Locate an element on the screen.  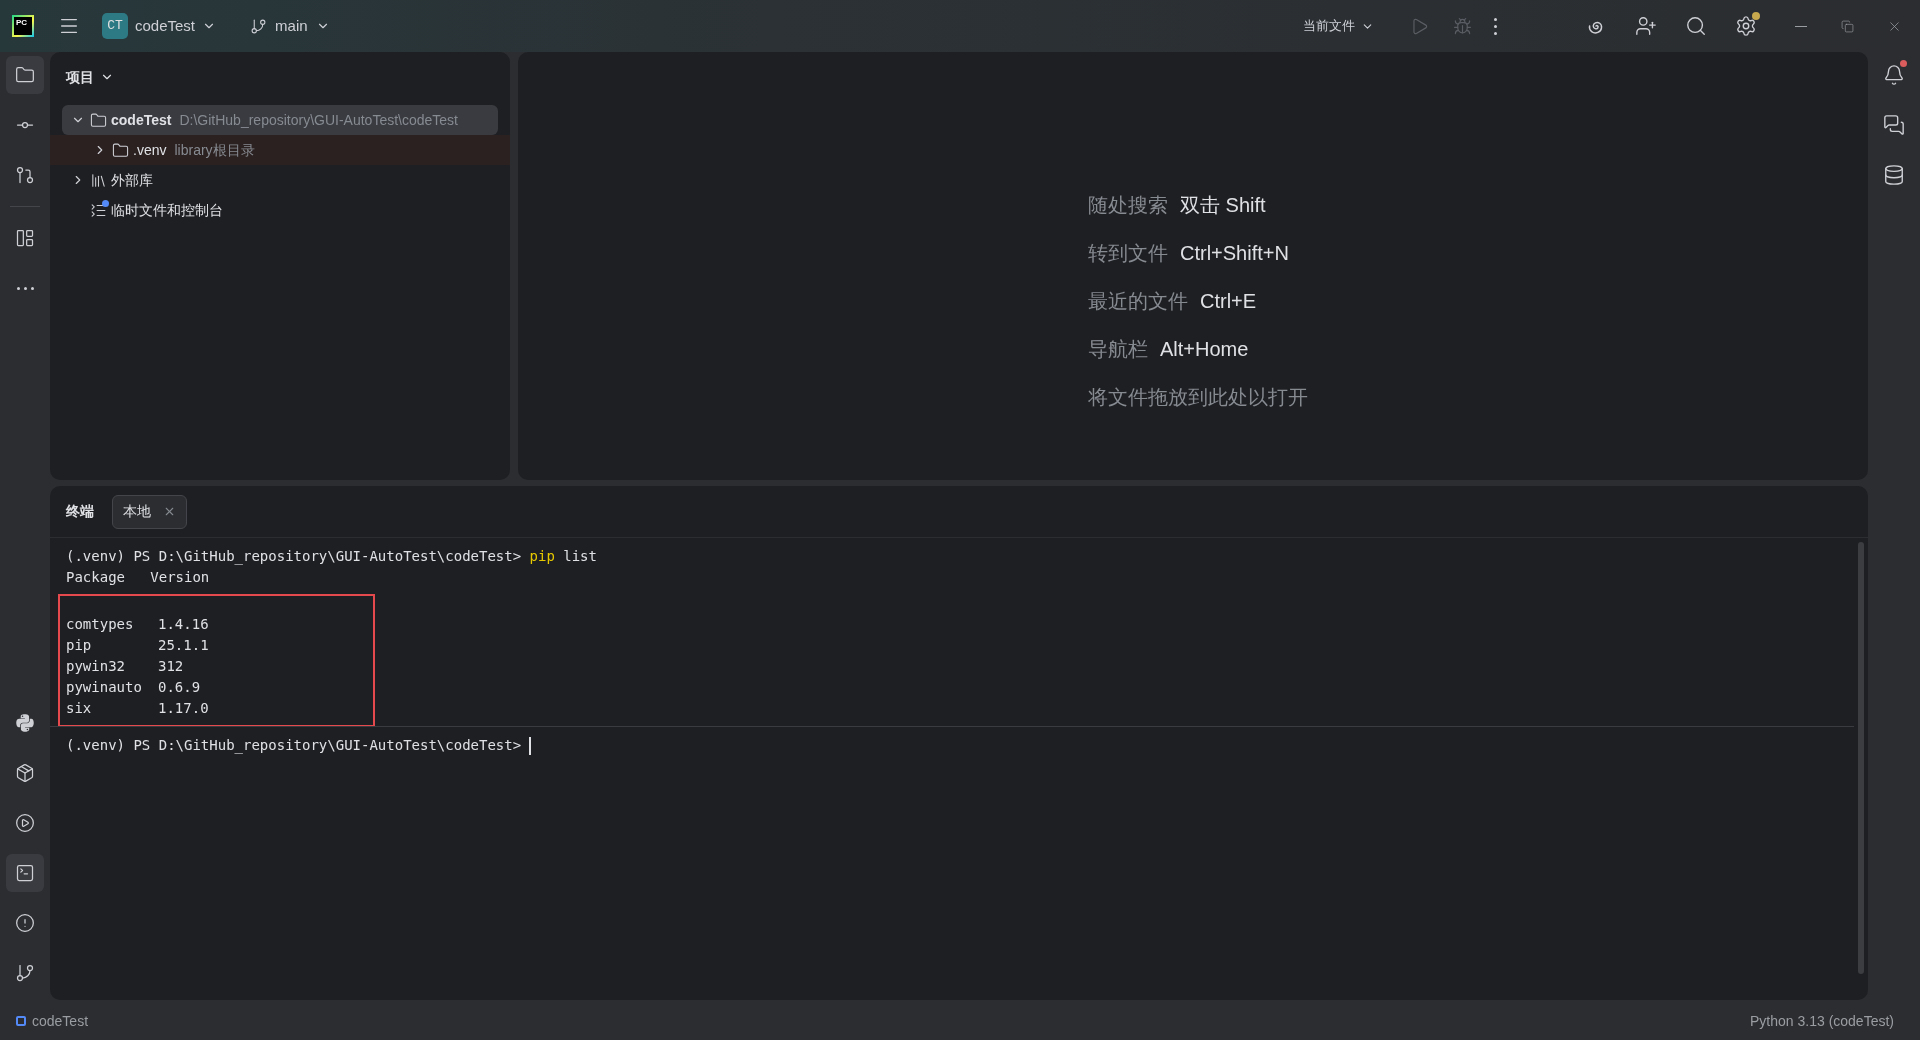
settings-button is located at coordinates (1746, 26).